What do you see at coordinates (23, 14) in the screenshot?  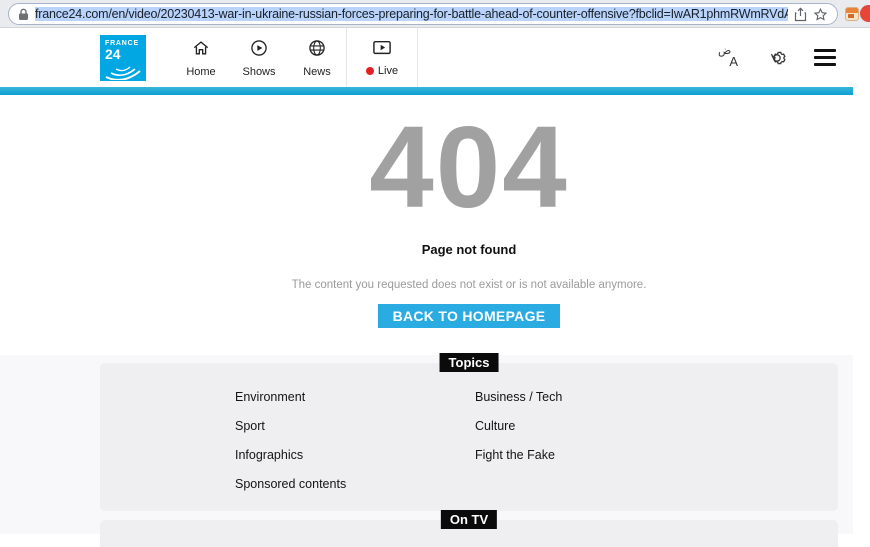 I see `lock-icon` at bounding box center [23, 14].